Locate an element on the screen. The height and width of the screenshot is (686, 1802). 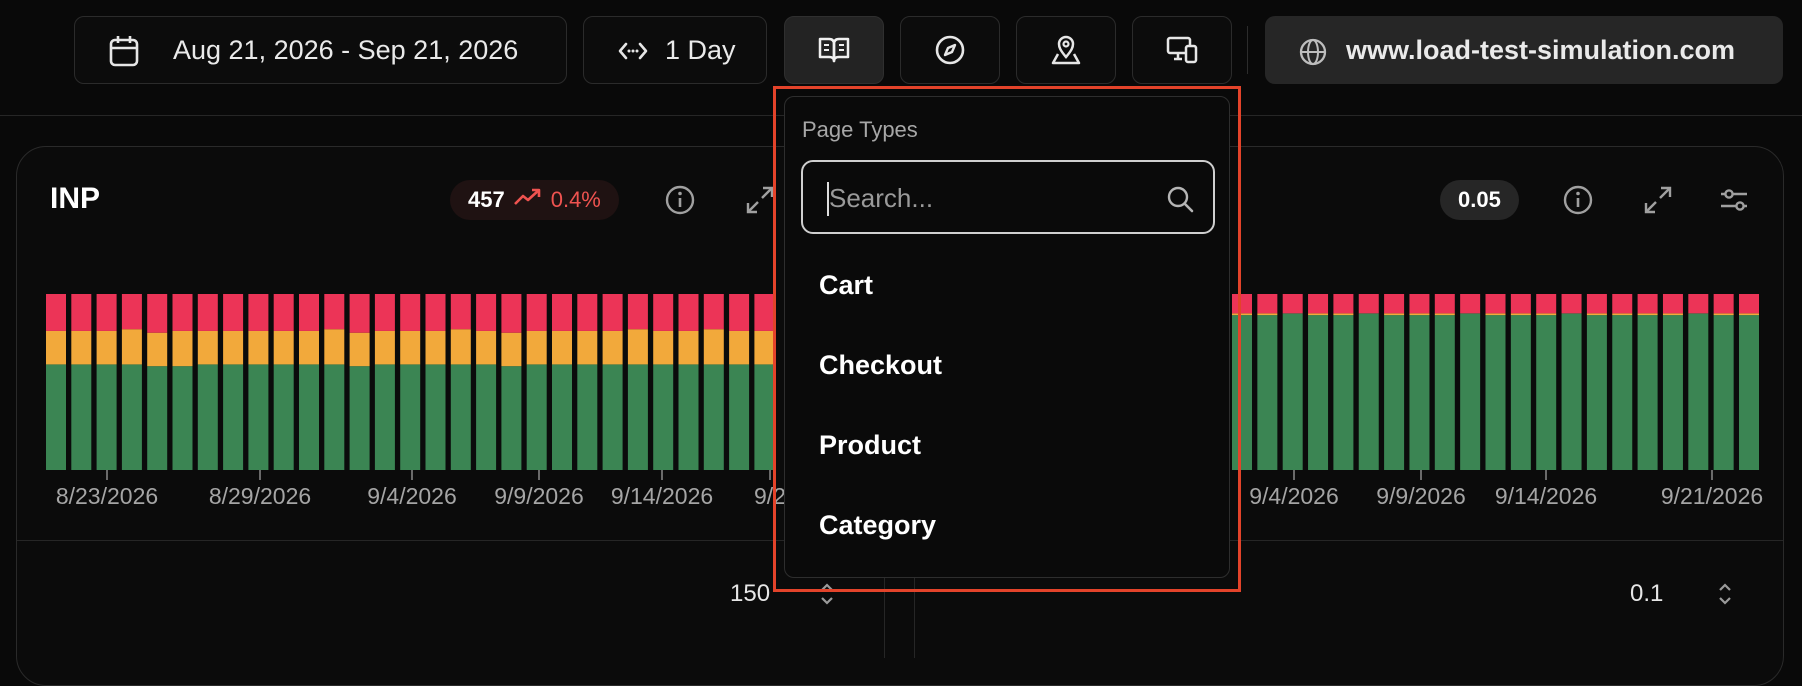
search-input is located at coordinates (989, 198).